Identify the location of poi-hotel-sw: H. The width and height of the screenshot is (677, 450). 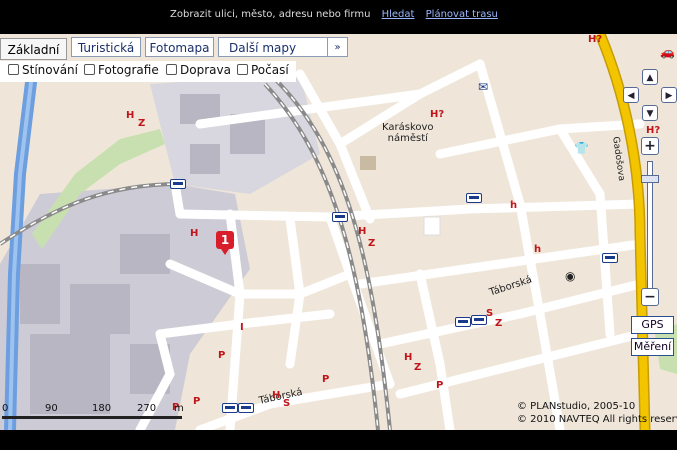
(276, 395).